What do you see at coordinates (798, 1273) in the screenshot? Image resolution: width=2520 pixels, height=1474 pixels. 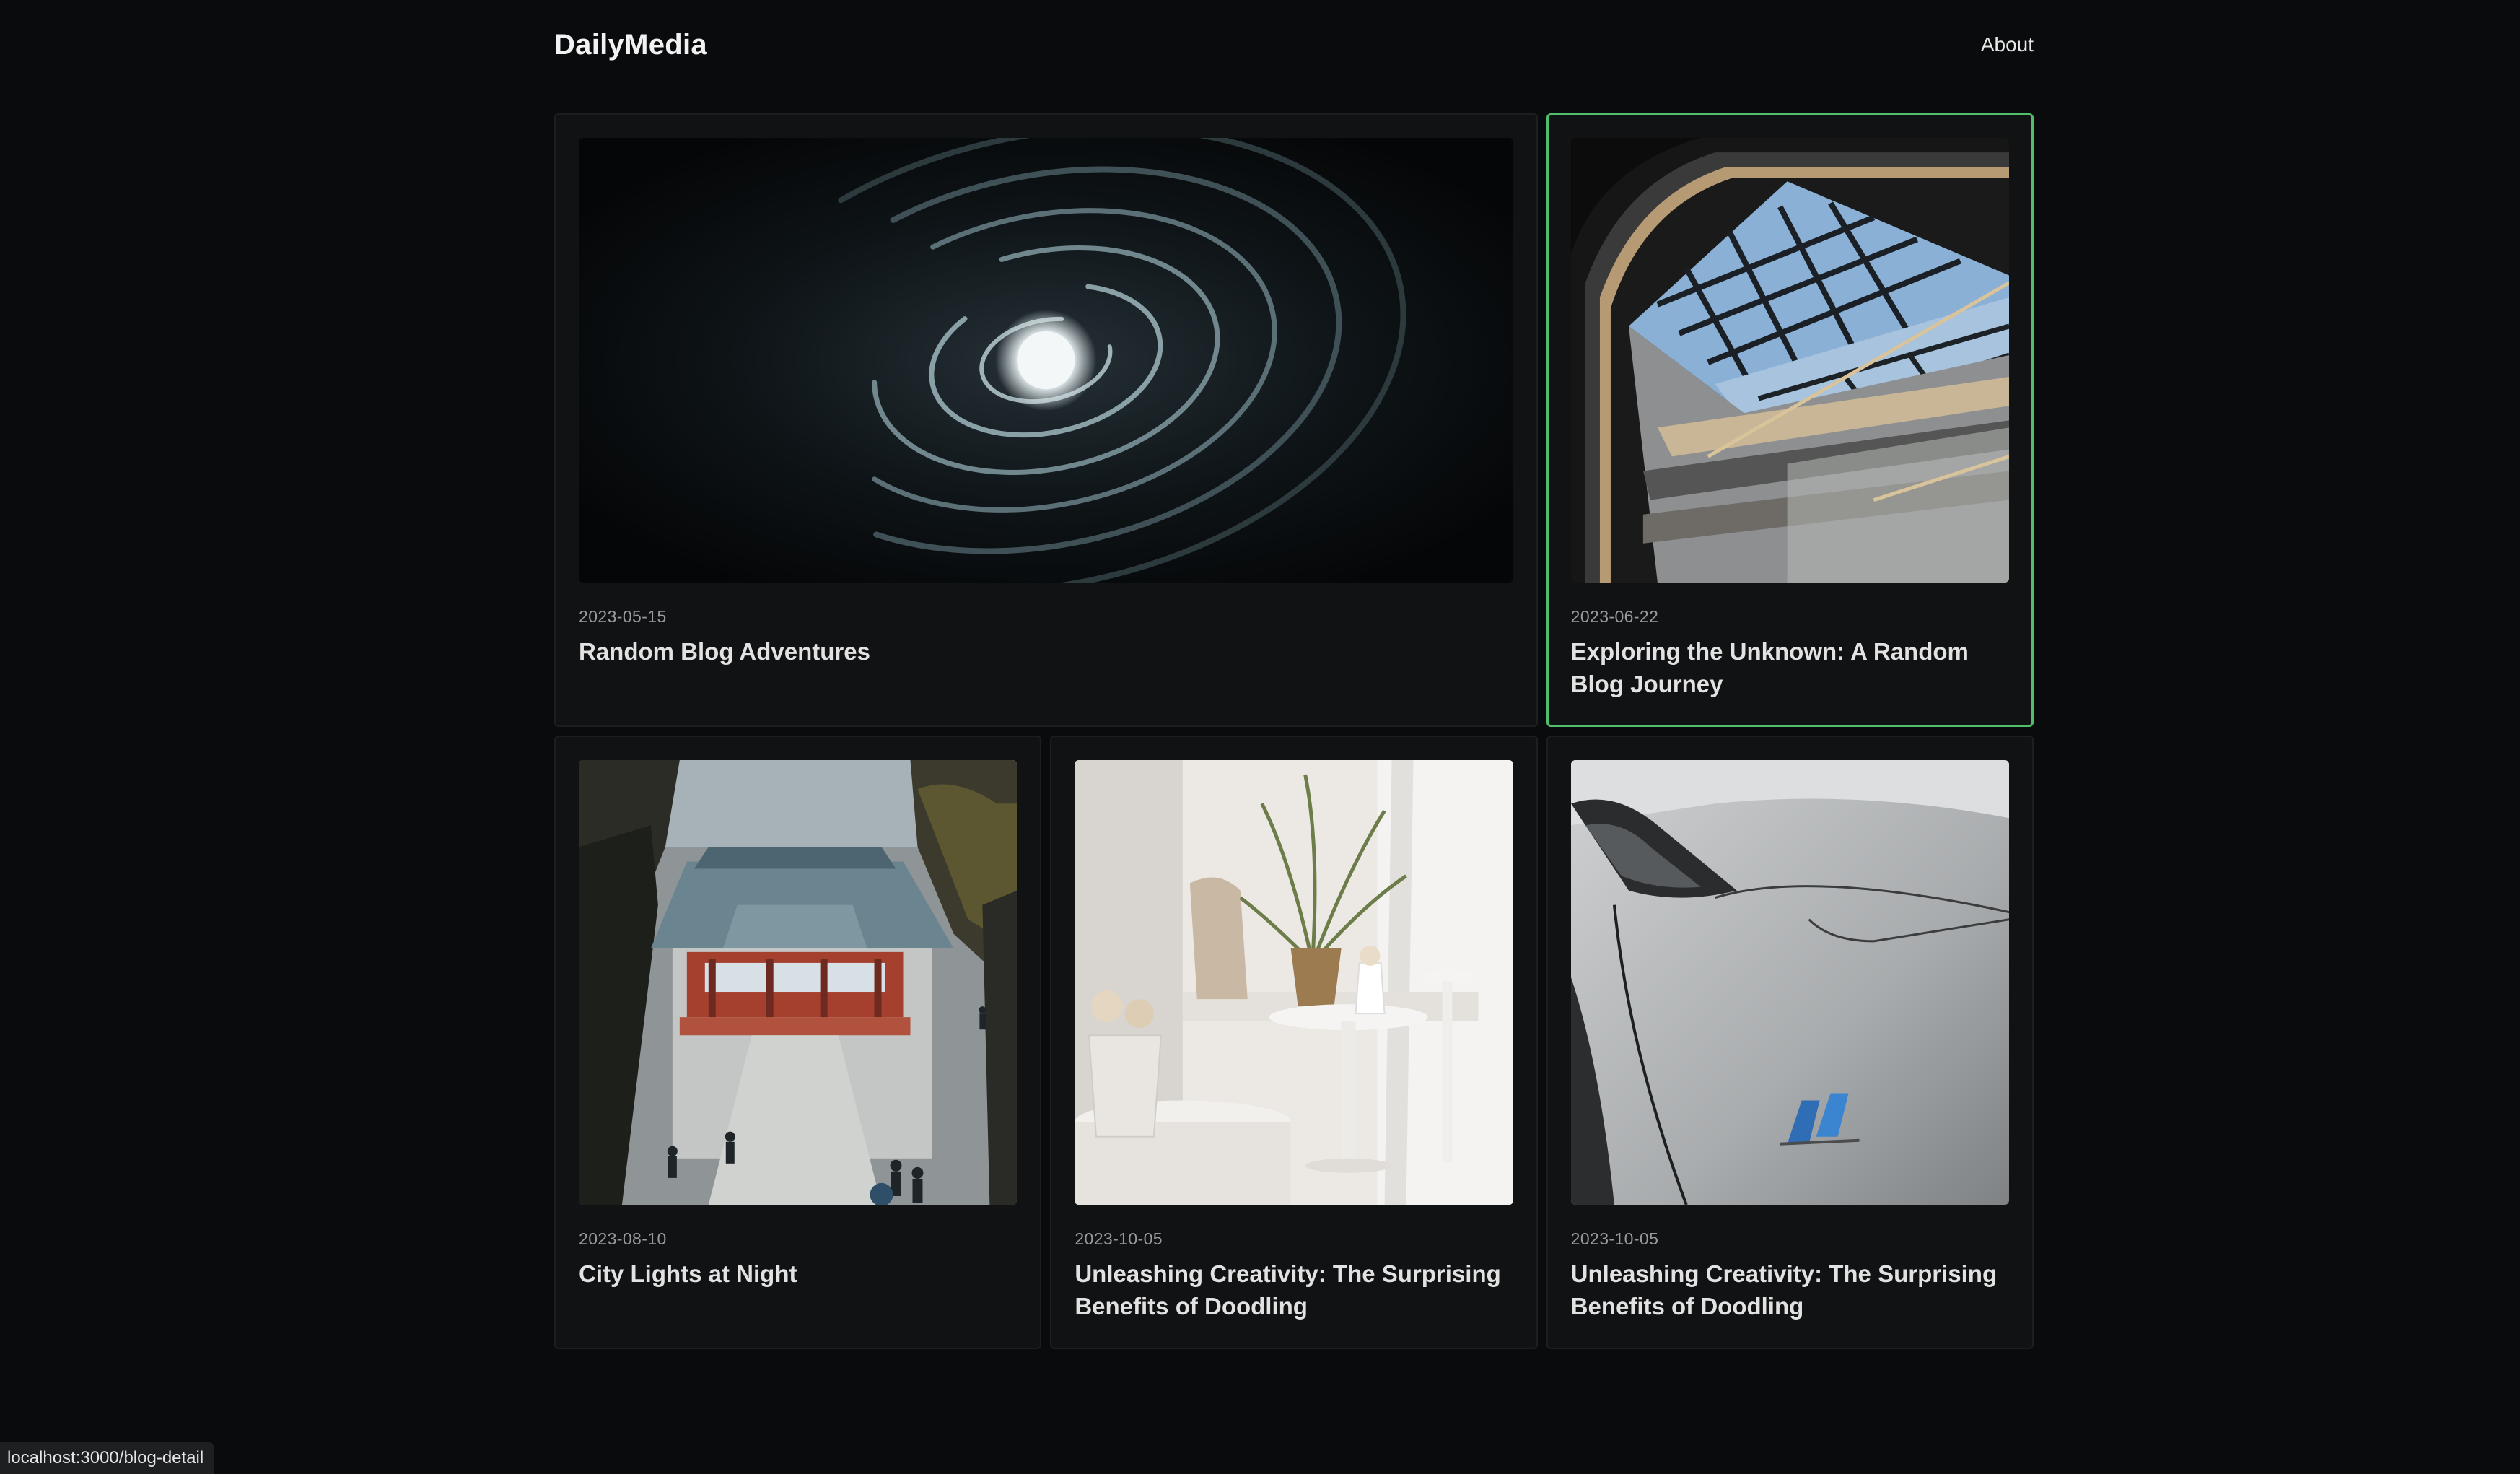 I see `post-title: City Lights at Night` at bounding box center [798, 1273].